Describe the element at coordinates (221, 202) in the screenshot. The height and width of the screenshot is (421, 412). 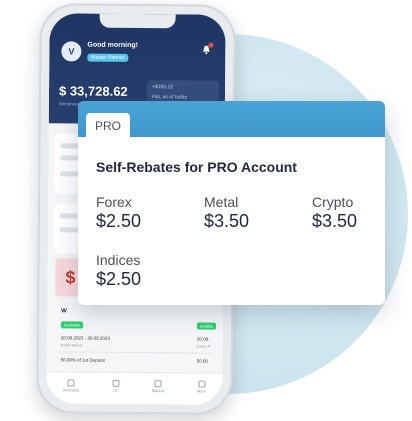
I see `rebate-label: Metal` at that location.